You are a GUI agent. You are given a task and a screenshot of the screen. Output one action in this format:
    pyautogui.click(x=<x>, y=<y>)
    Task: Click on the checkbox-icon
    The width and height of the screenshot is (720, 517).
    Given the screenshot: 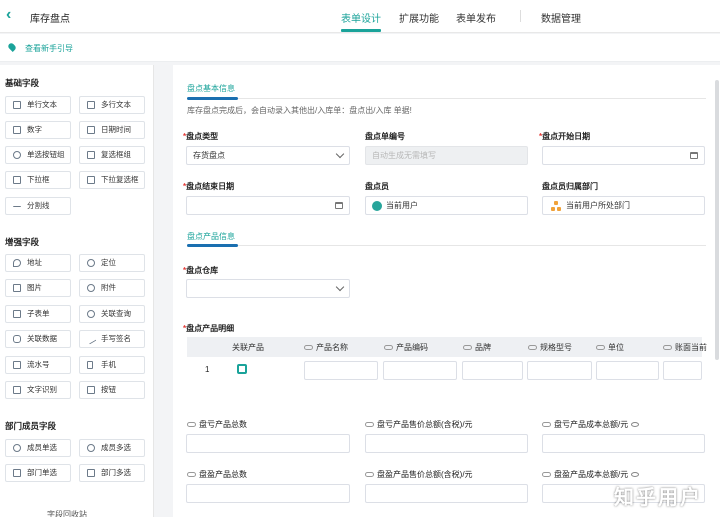 What is the action you would take?
    pyautogui.click(x=91, y=155)
    